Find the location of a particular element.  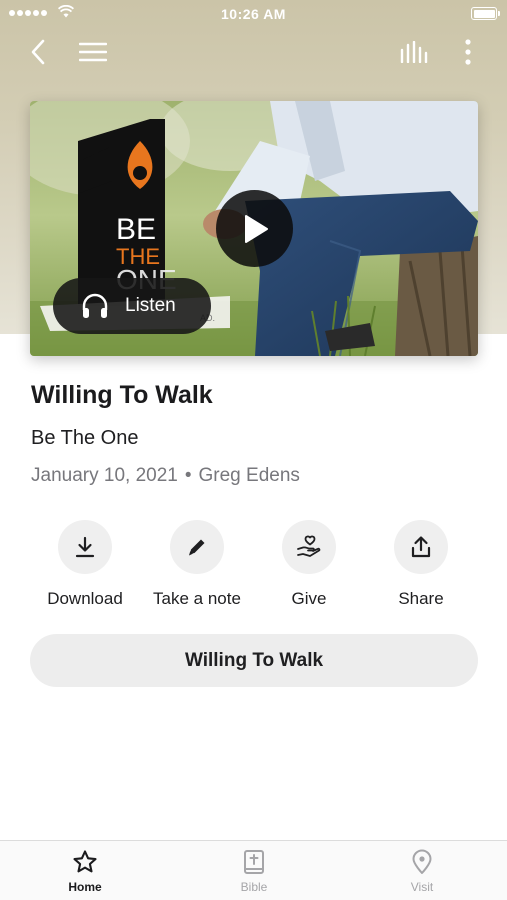

download-button: Download is located at coordinates (85, 564).